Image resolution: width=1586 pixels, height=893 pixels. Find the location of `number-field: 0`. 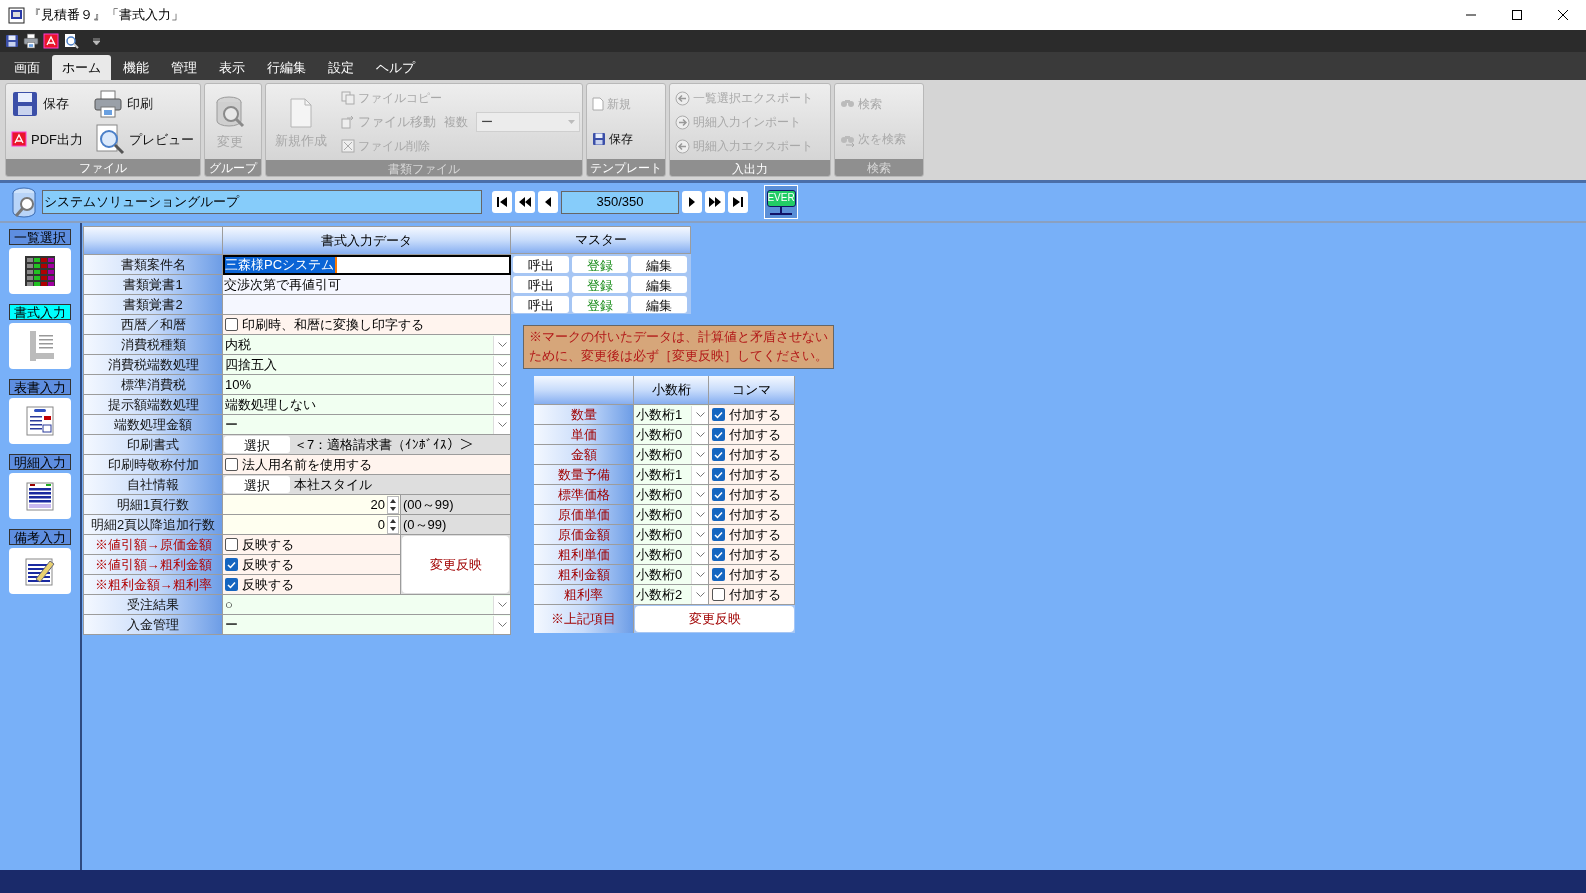

number-field: 0 is located at coordinates (381, 524).